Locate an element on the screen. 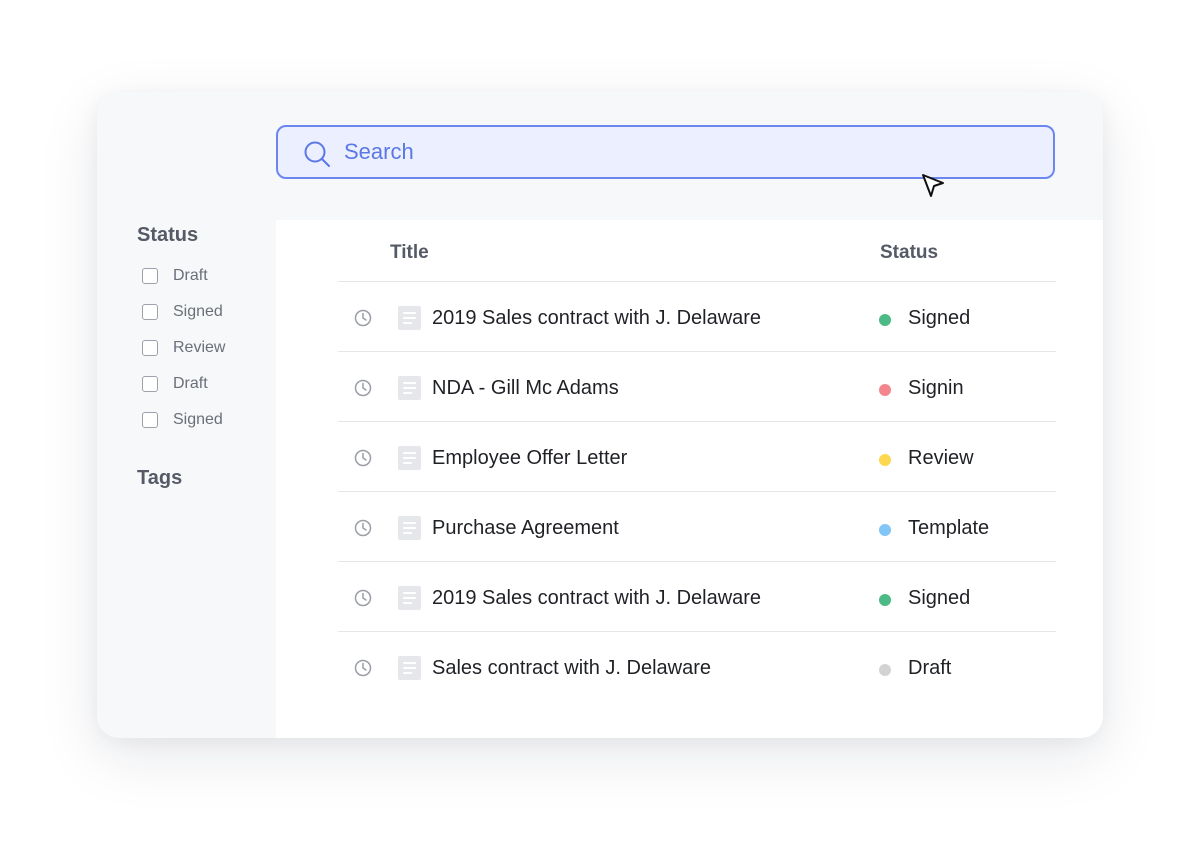  search-input is located at coordinates (674, 152).